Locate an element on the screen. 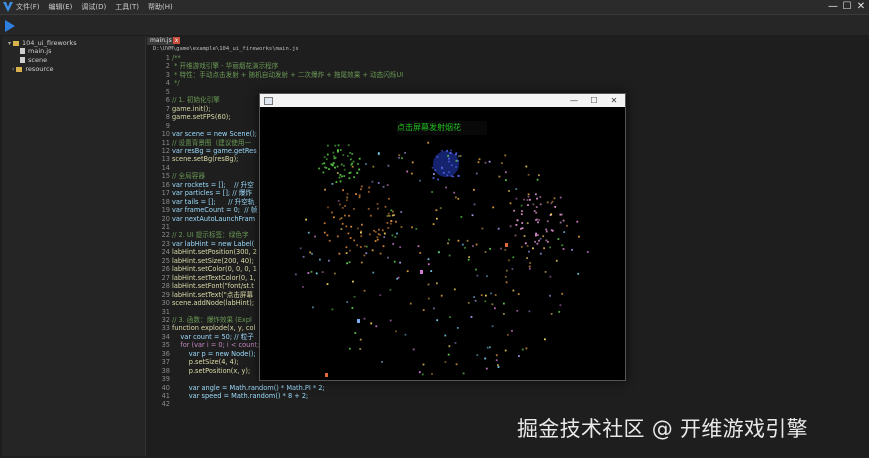 The width and height of the screenshot is (869, 458). line-number: 28 is located at coordinates (165, 286).